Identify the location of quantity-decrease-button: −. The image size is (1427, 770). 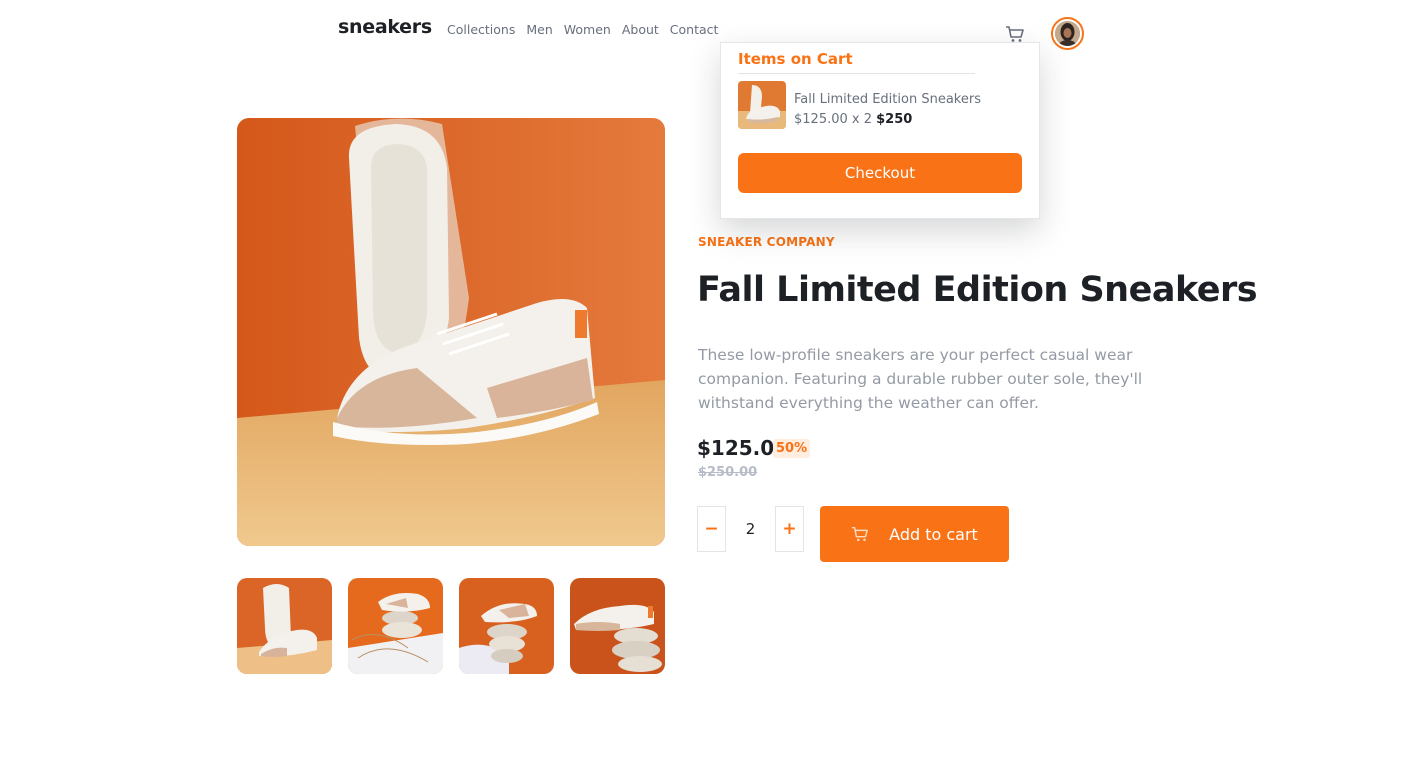
(711, 529).